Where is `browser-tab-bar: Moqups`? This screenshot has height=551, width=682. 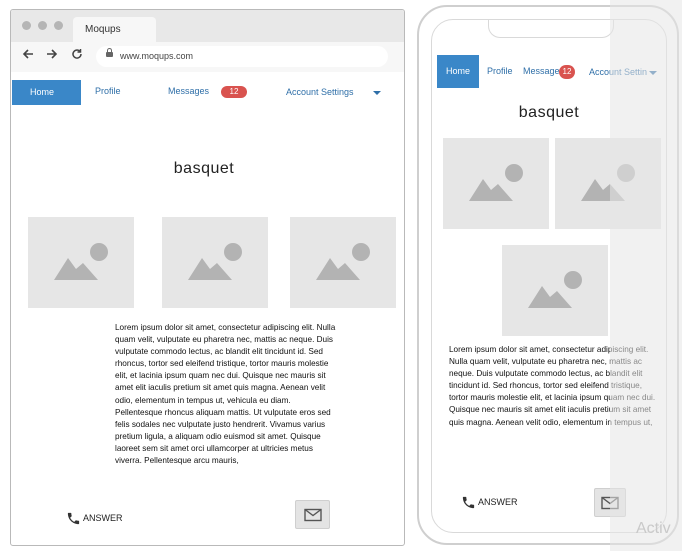
browser-tab-bar: Moqups is located at coordinates (207, 26).